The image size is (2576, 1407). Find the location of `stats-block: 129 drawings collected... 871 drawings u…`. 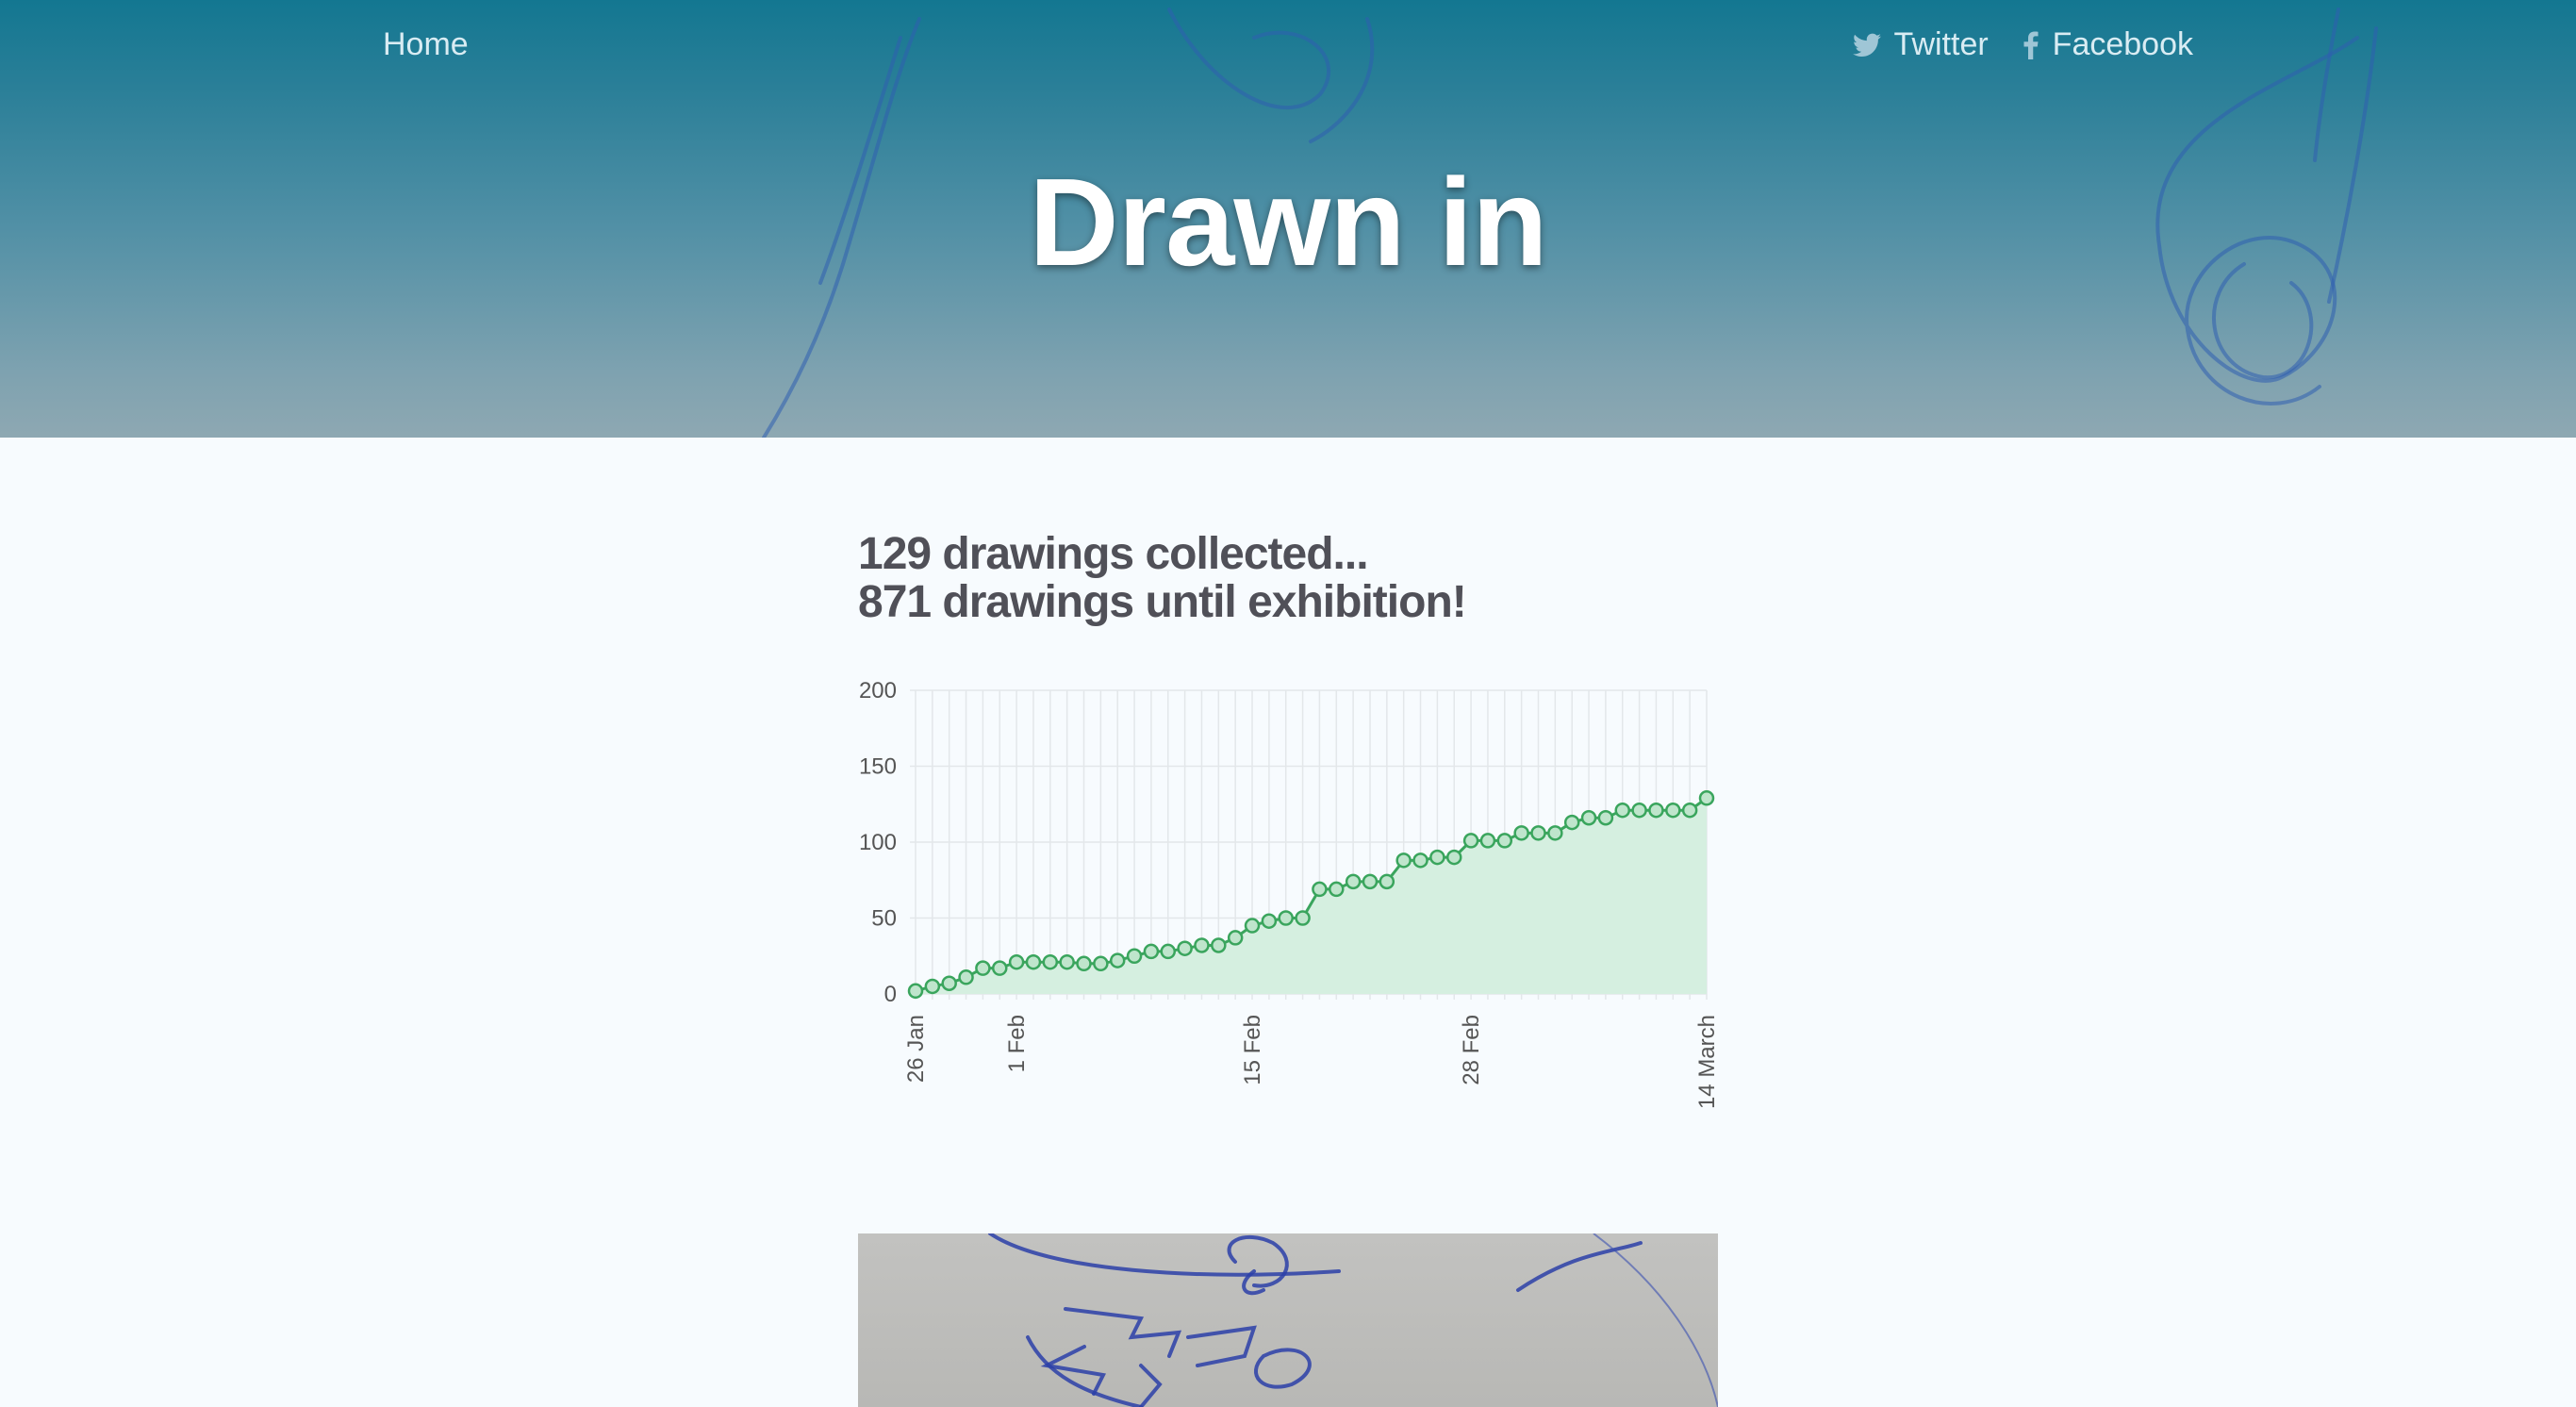

stats-block: 129 drawings collected... 871 drawings u… is located at coordinates (1162, 578).